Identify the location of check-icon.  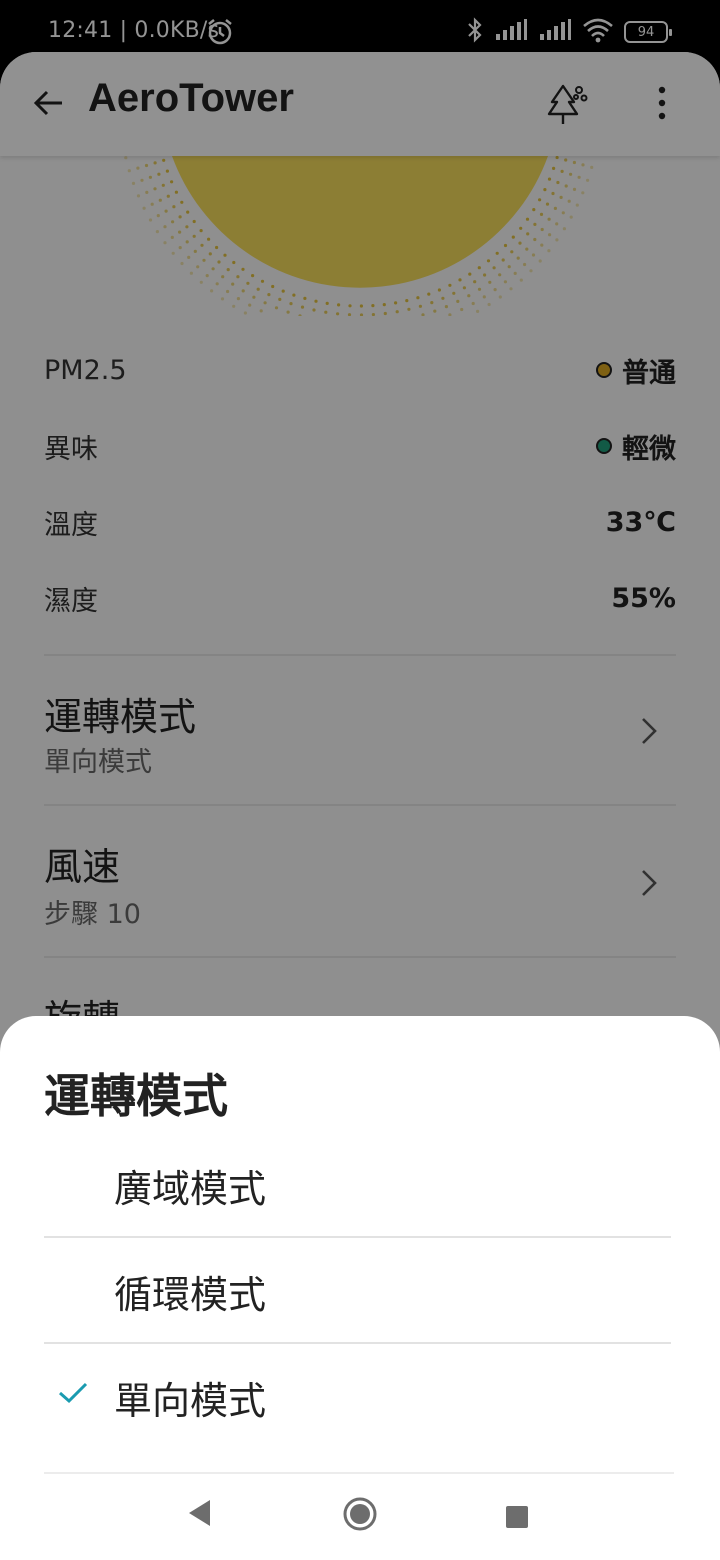
(73, 1395).